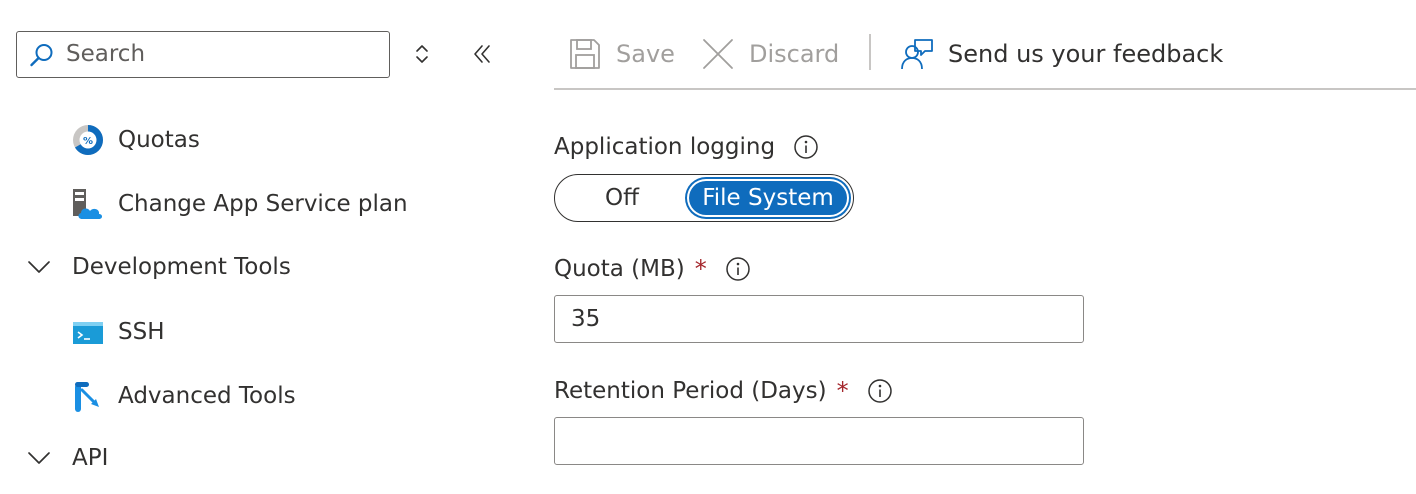 The image size is (1416, 494). Describe the element at coordinates (482, 54) in the screenshot. I see `collapse-sidebar-icon` at that location.